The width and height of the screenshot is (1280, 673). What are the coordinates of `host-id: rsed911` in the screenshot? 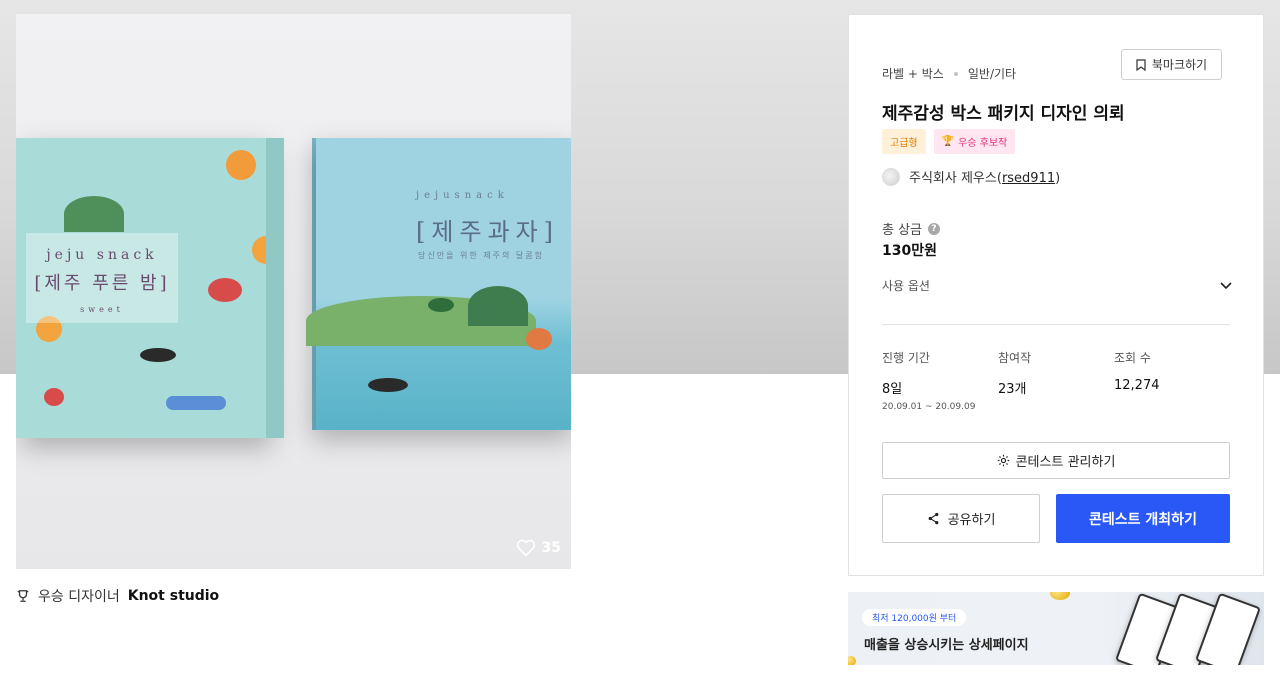 It's located at (1028, 178).